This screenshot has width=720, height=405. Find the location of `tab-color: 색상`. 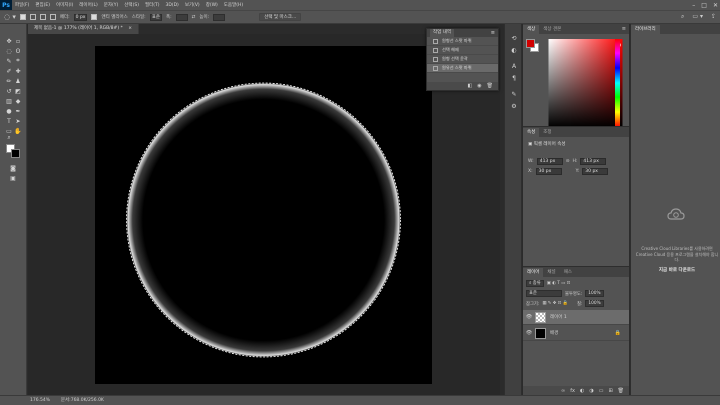

tab-color: 색상 is located at coordinates (531, 29).